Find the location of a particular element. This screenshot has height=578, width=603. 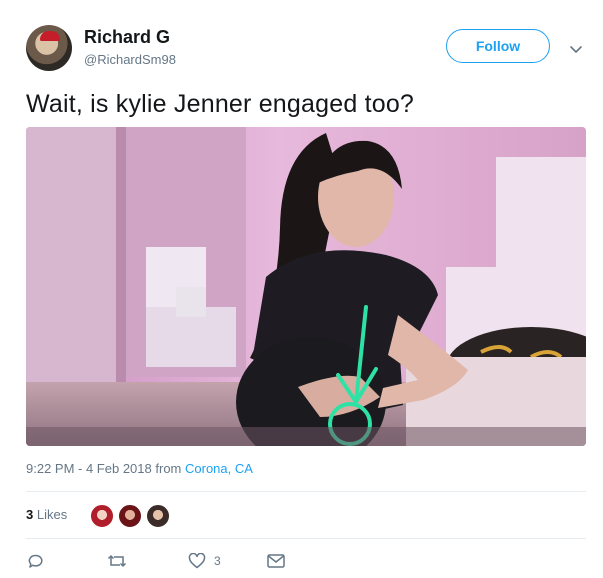

message-button is located at coordinates (276, 561).